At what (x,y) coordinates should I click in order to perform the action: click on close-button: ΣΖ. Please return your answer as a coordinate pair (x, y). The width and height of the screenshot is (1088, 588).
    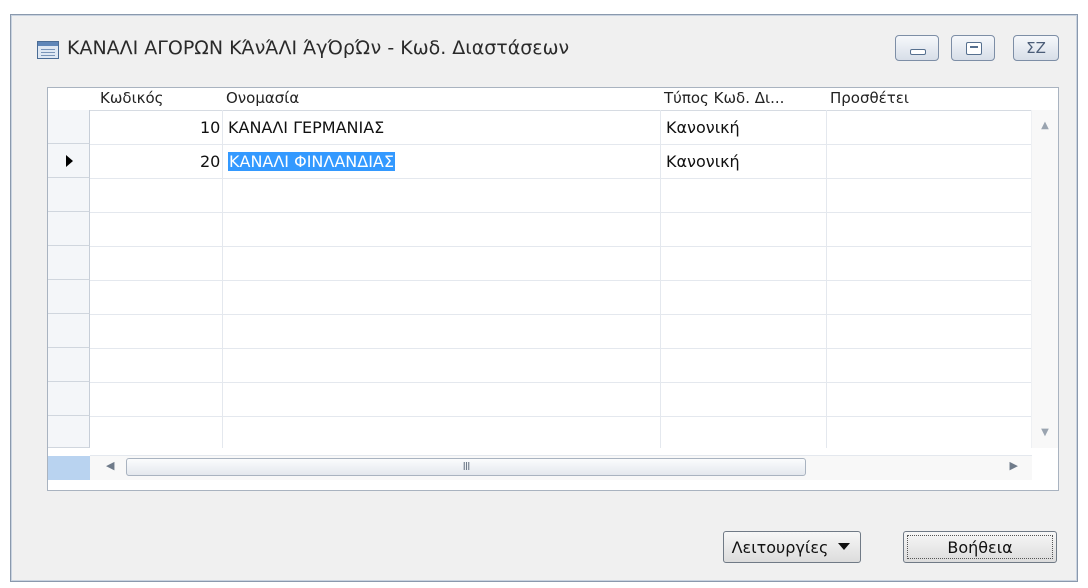
    Looking at the image, I should click on (1036, 48).